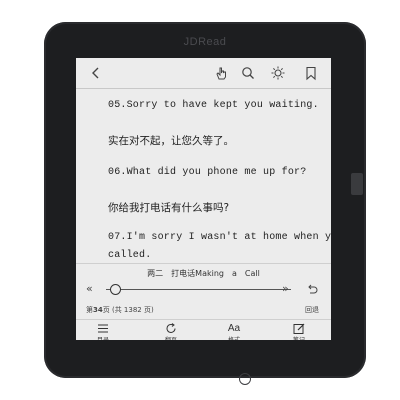  I want to click on toolbar-format-button: Aa 格式, so click(234, 331).